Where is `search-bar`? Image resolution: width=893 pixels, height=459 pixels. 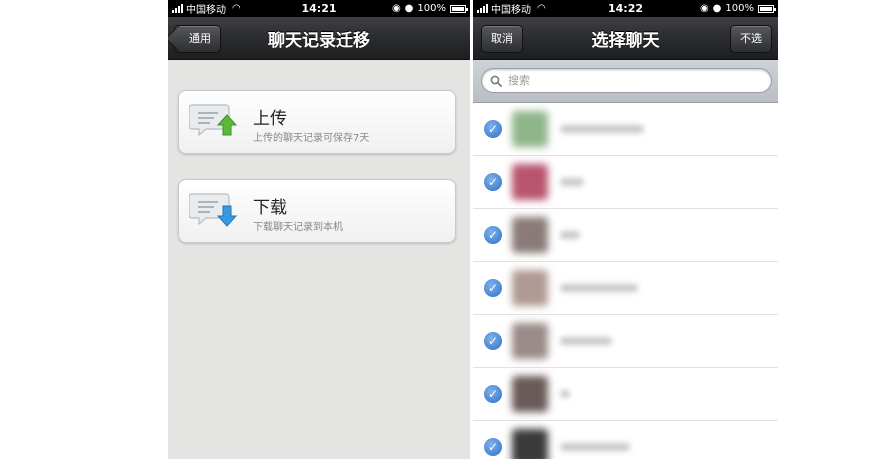 search-bar is located at coordinates (625, 81).